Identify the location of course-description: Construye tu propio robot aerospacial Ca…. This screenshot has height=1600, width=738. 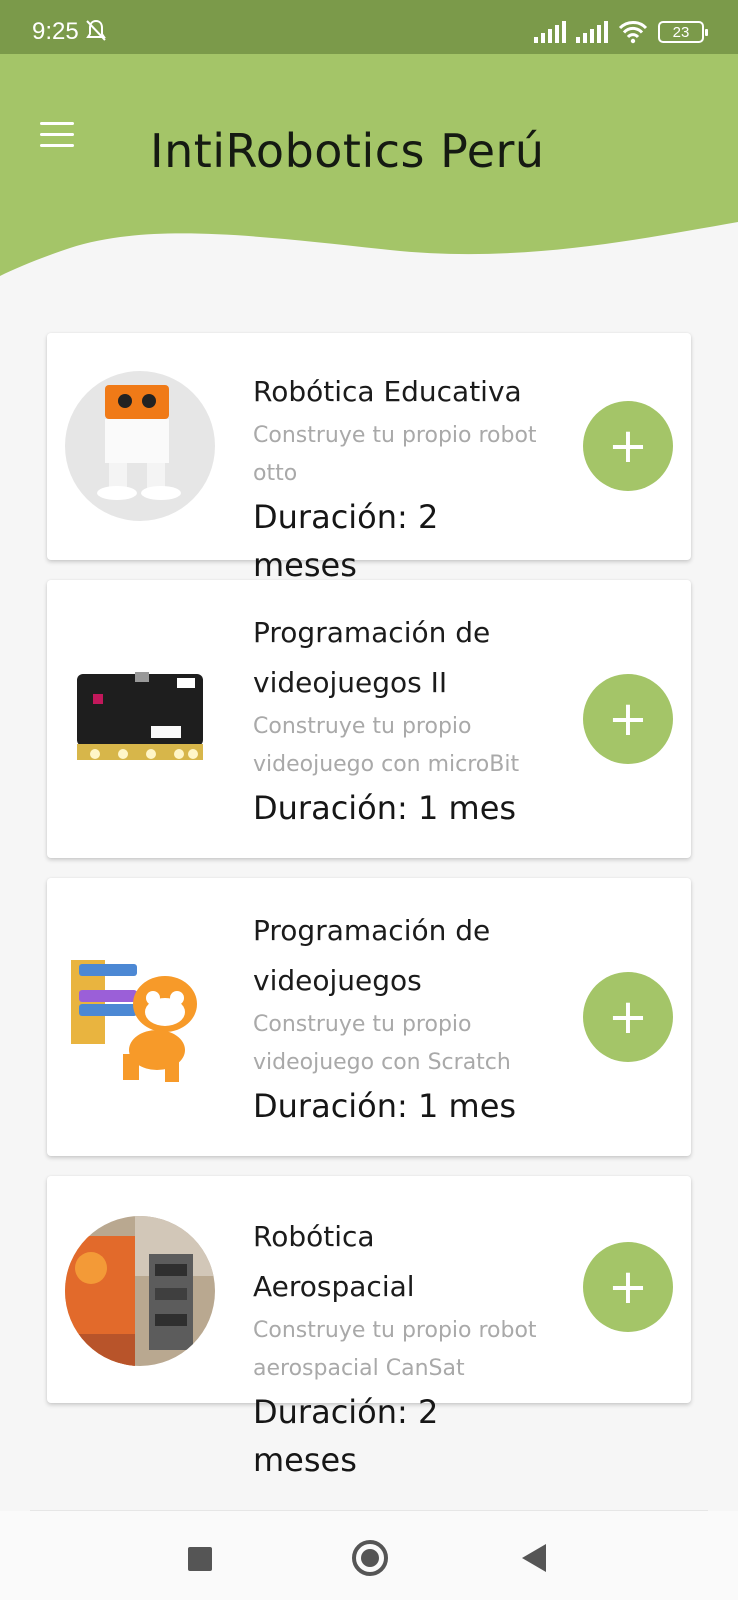
(395, 1349).